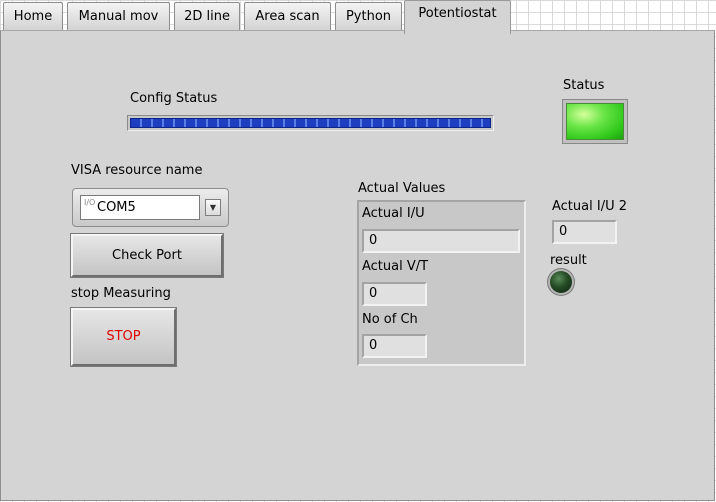 Image resolution: width=716 pixels, height=502 pixels. I want to click on visa-resource-value: COM5, so click(116, 207).